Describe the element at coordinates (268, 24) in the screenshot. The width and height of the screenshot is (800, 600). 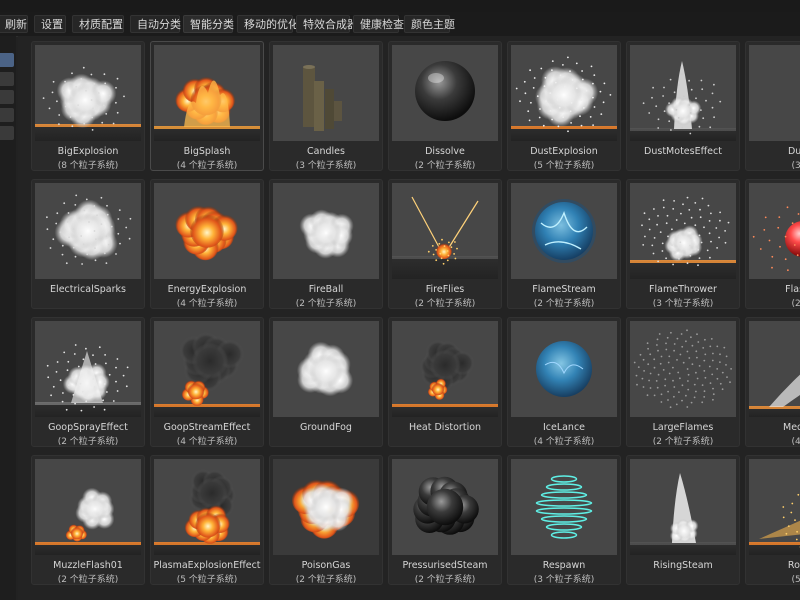
I see `mobile-optimize-button: 移动的优化` at that location.